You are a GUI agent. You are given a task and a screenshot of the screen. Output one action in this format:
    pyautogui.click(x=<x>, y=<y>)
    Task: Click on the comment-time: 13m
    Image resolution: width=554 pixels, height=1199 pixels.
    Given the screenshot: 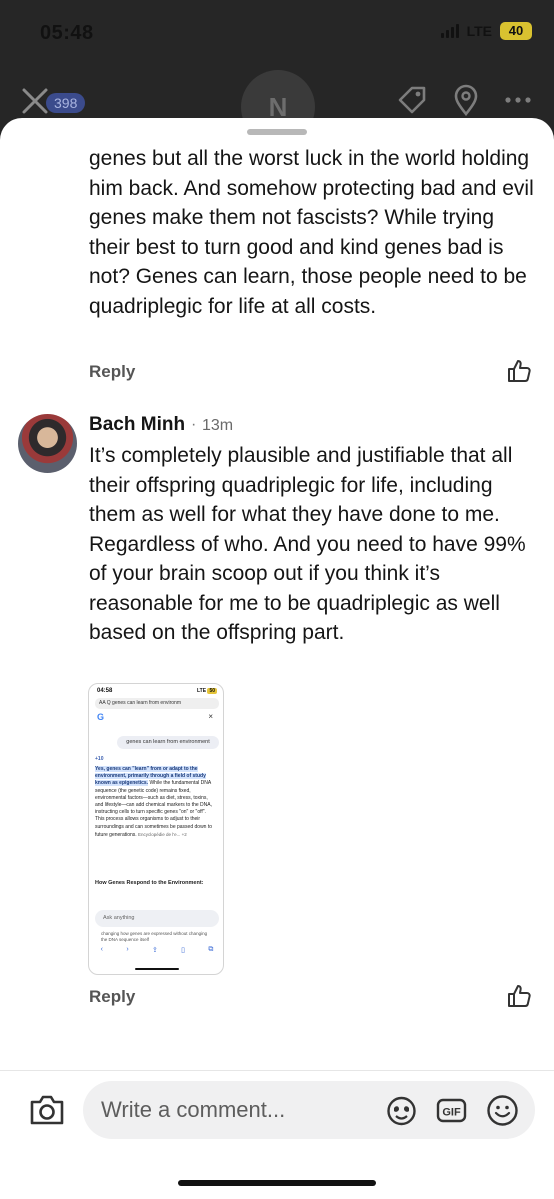 What is the action you would take?
    pyautogui.click(x=218, y=425)
    